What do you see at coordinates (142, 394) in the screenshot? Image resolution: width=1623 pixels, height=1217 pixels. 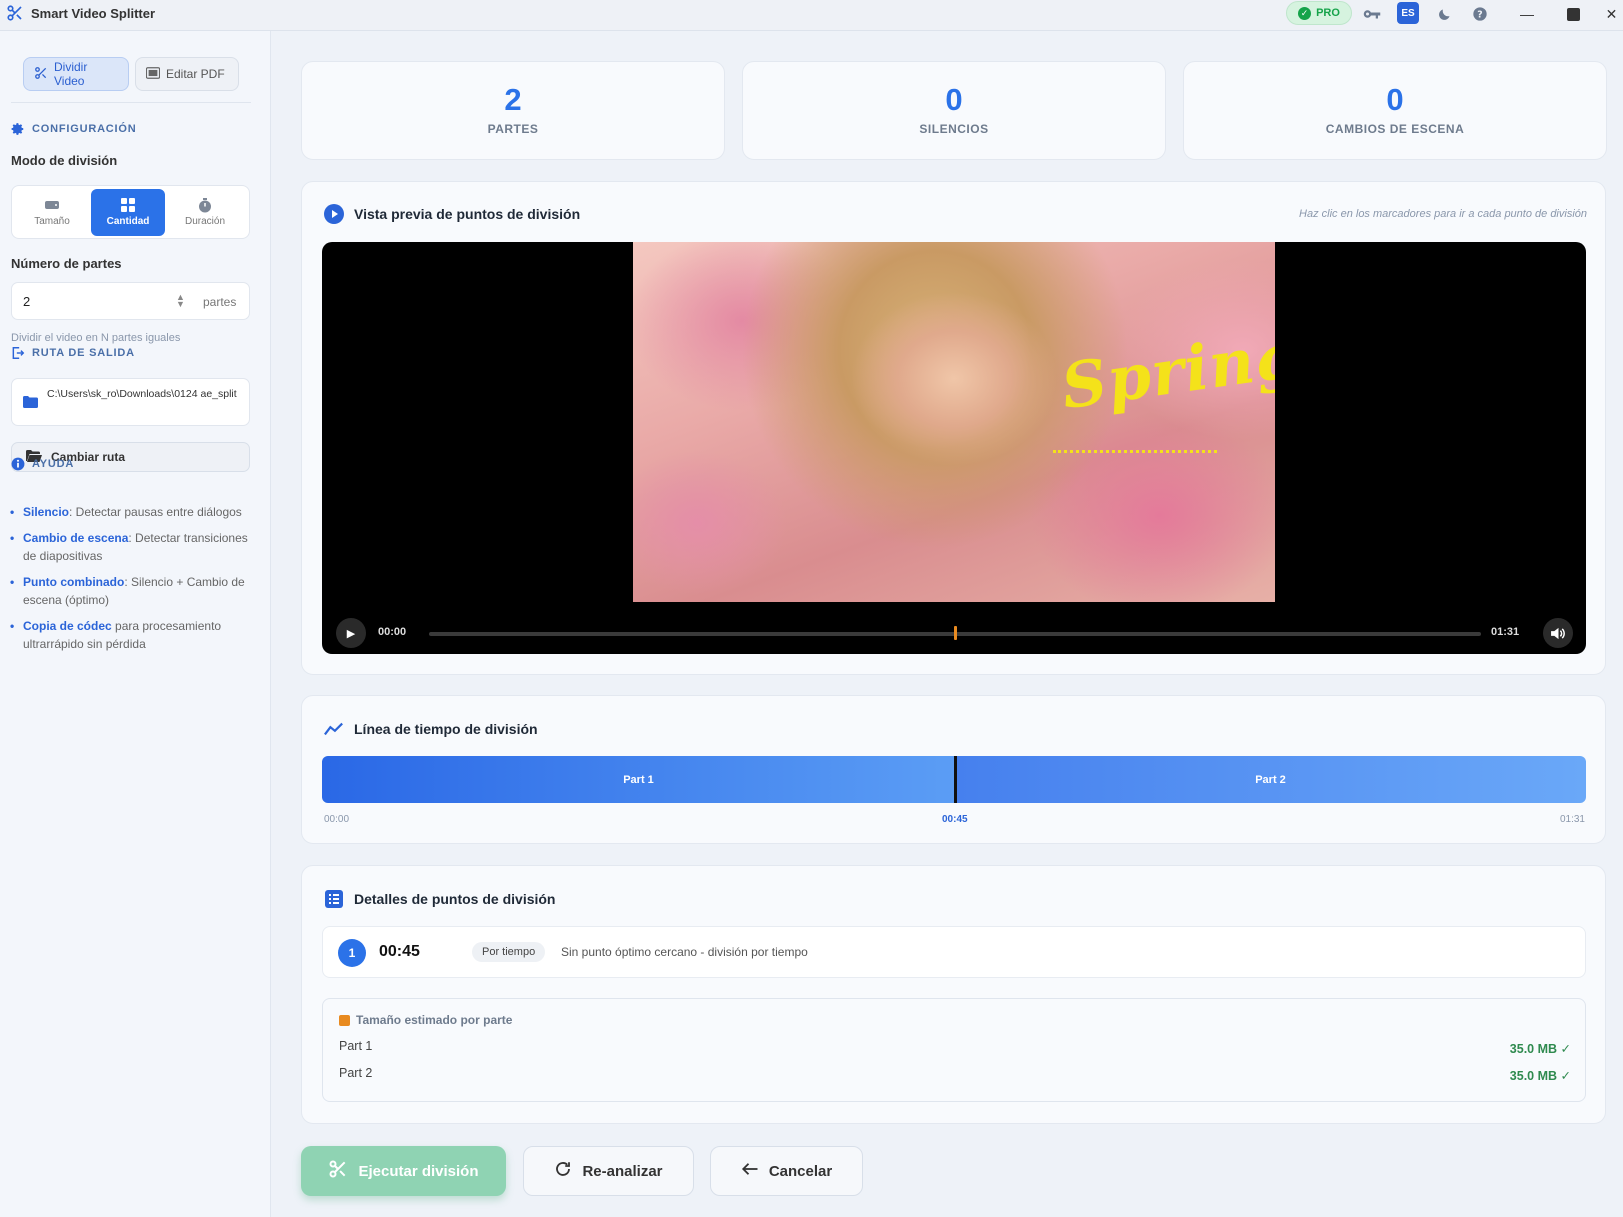 I see `output-path: C:\Users\sk_ro\Downloads\0124 ae_split` at bounding box center [142, 394].